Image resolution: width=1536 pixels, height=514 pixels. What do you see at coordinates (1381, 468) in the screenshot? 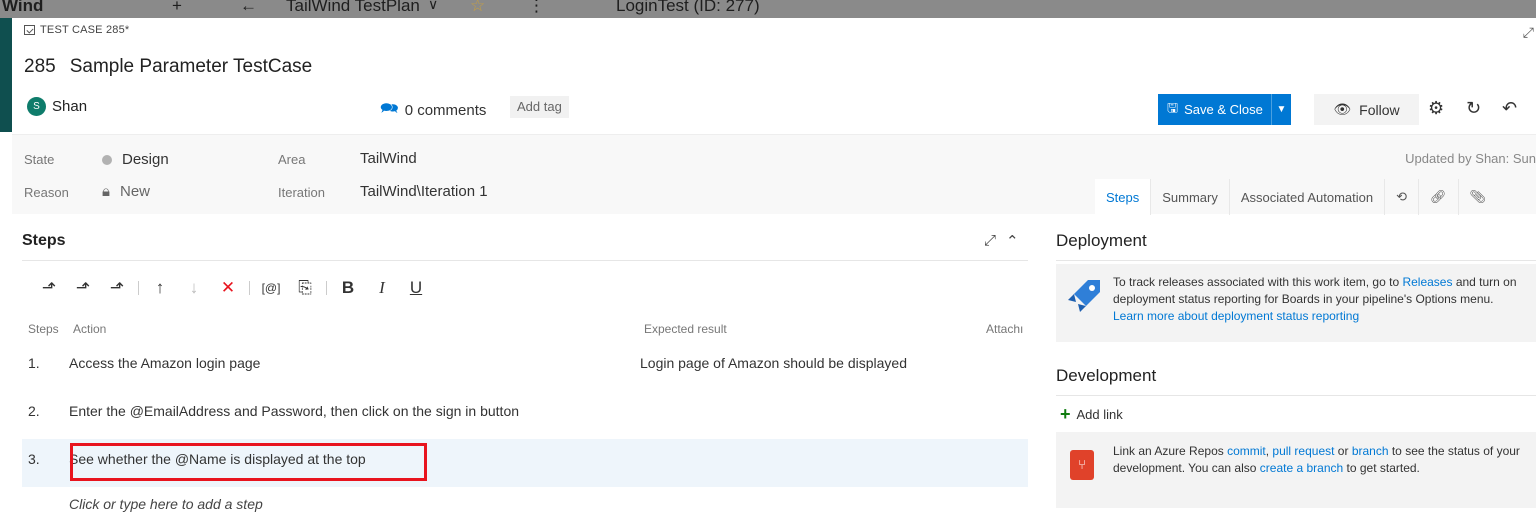
I see `development-text-part: to get started.` at bounding box center [1381, 468].